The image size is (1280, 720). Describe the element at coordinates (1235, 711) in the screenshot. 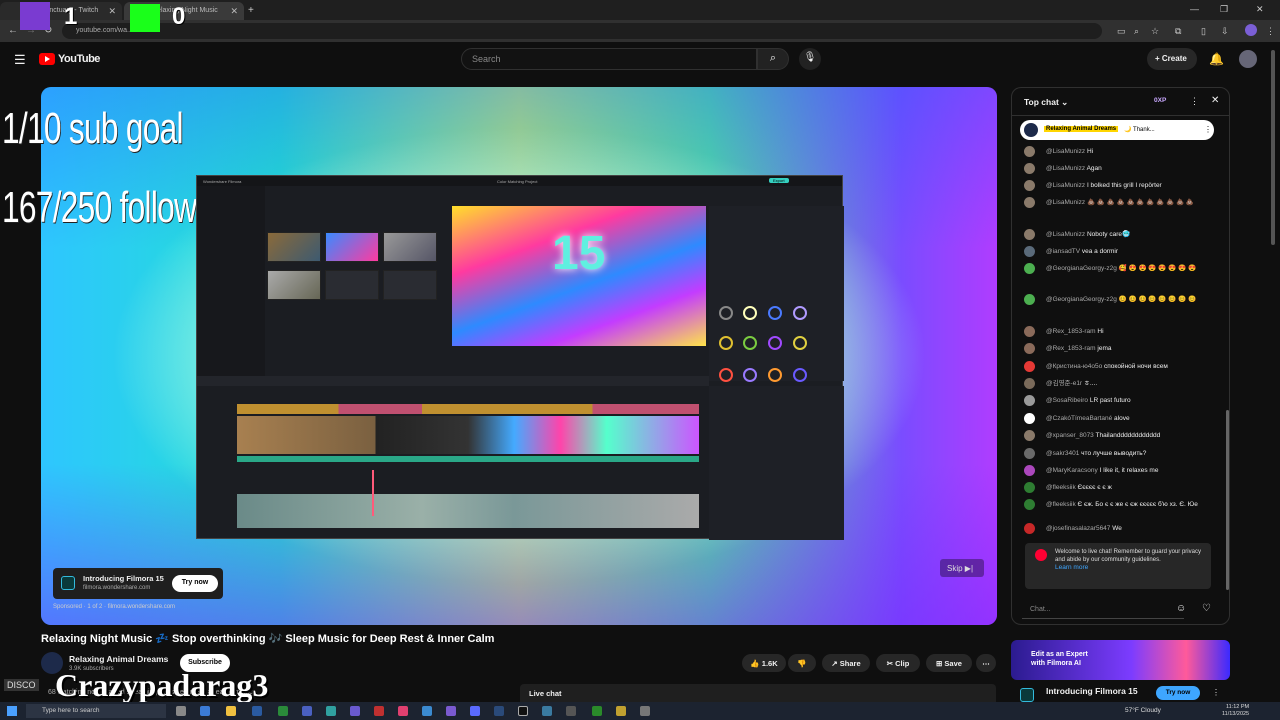

I see `system-clock: 11:12 PM 11/13/2025` at that location.